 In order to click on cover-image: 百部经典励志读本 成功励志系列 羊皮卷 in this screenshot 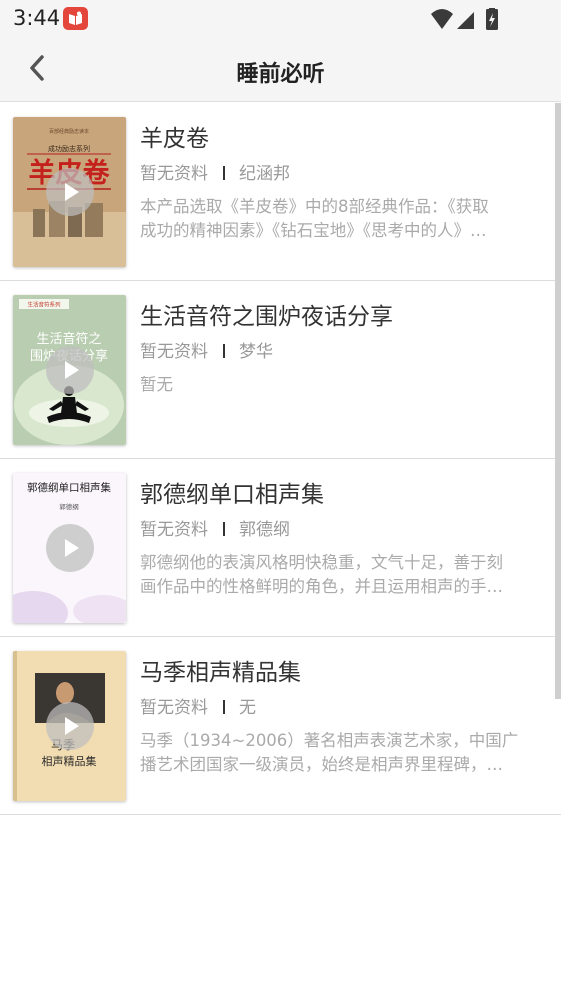, I will do `click(69, 192)`.